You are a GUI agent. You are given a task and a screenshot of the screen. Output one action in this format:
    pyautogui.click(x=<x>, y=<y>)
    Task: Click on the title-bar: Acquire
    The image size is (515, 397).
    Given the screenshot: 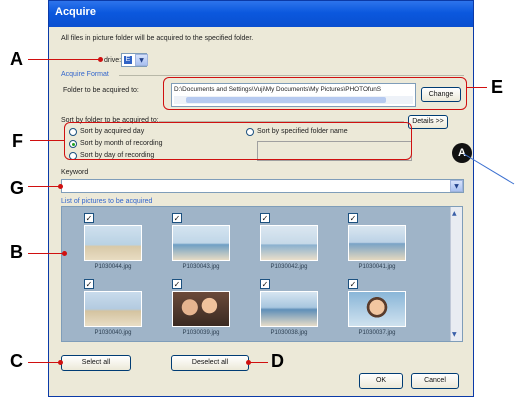 What is the action you would take?
    pyautogui.click(x=261, y=14)
    